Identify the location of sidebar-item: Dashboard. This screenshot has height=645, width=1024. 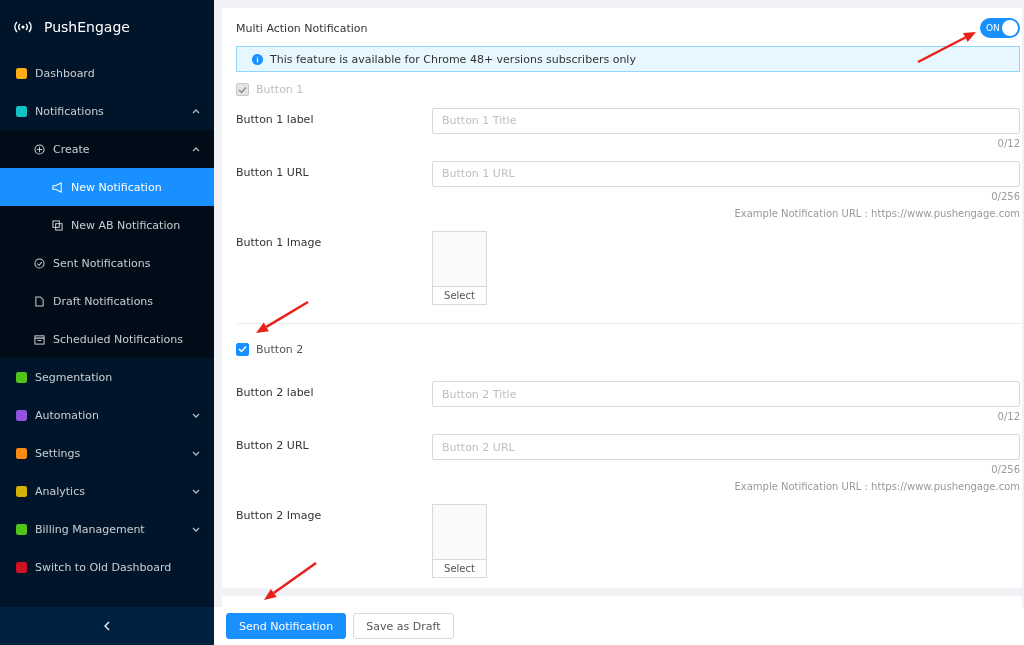
(107, 73).